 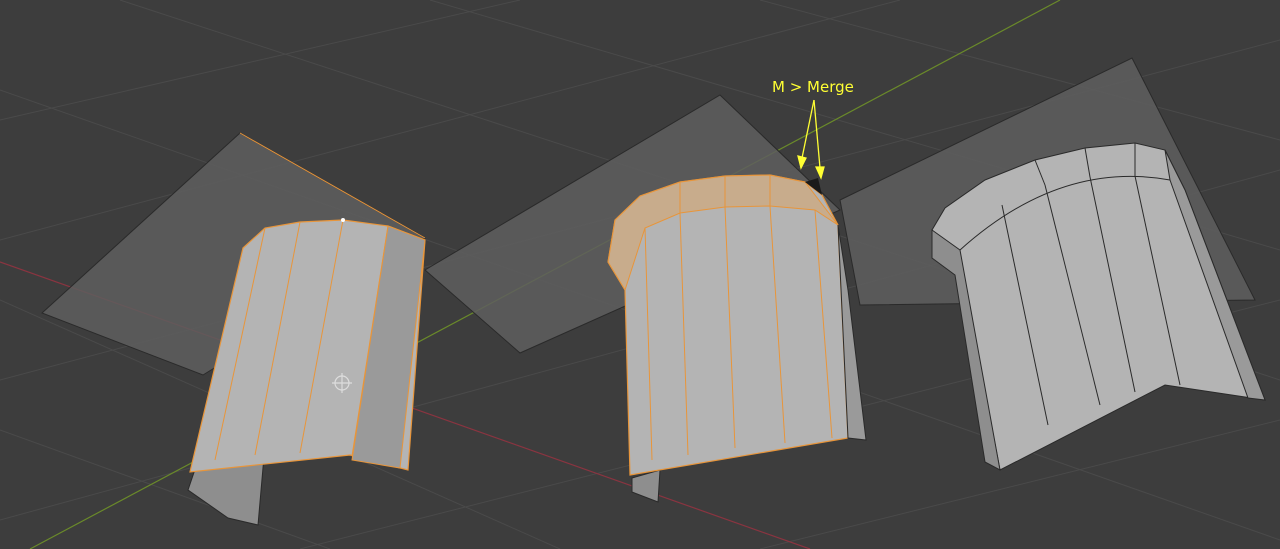 I want to click on merge-annotation-label: M > Merge, so click(x=813, y=87).